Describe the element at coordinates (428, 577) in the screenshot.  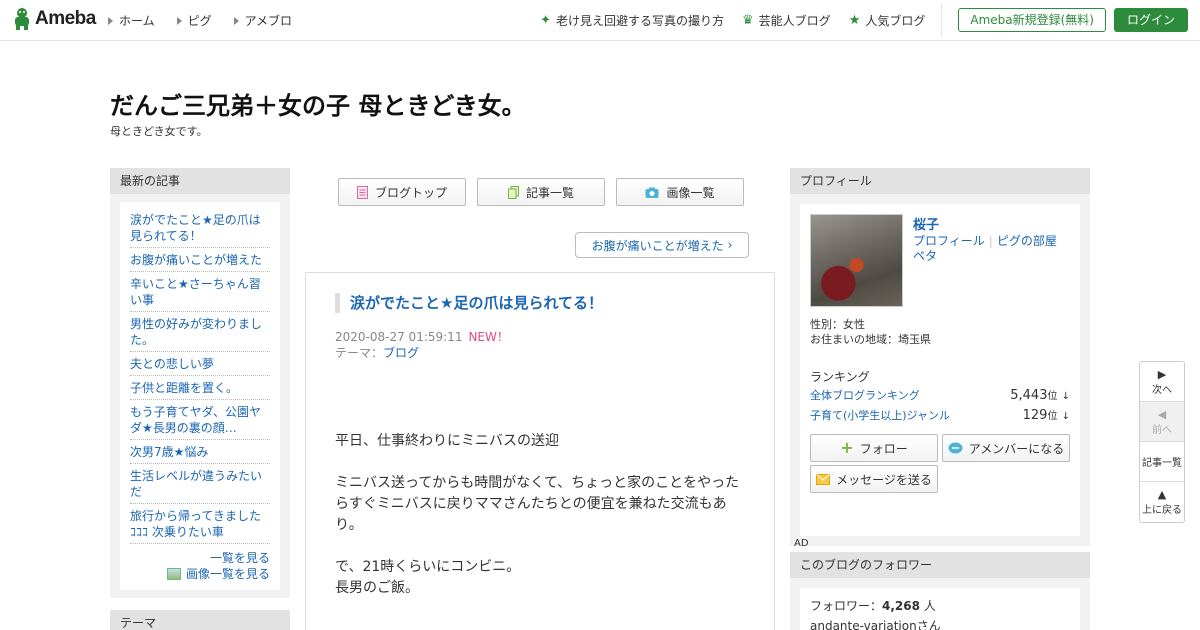
I see `article-paragraph: で、21時くらいにコンビニ。 長男のご飯。` at that location.